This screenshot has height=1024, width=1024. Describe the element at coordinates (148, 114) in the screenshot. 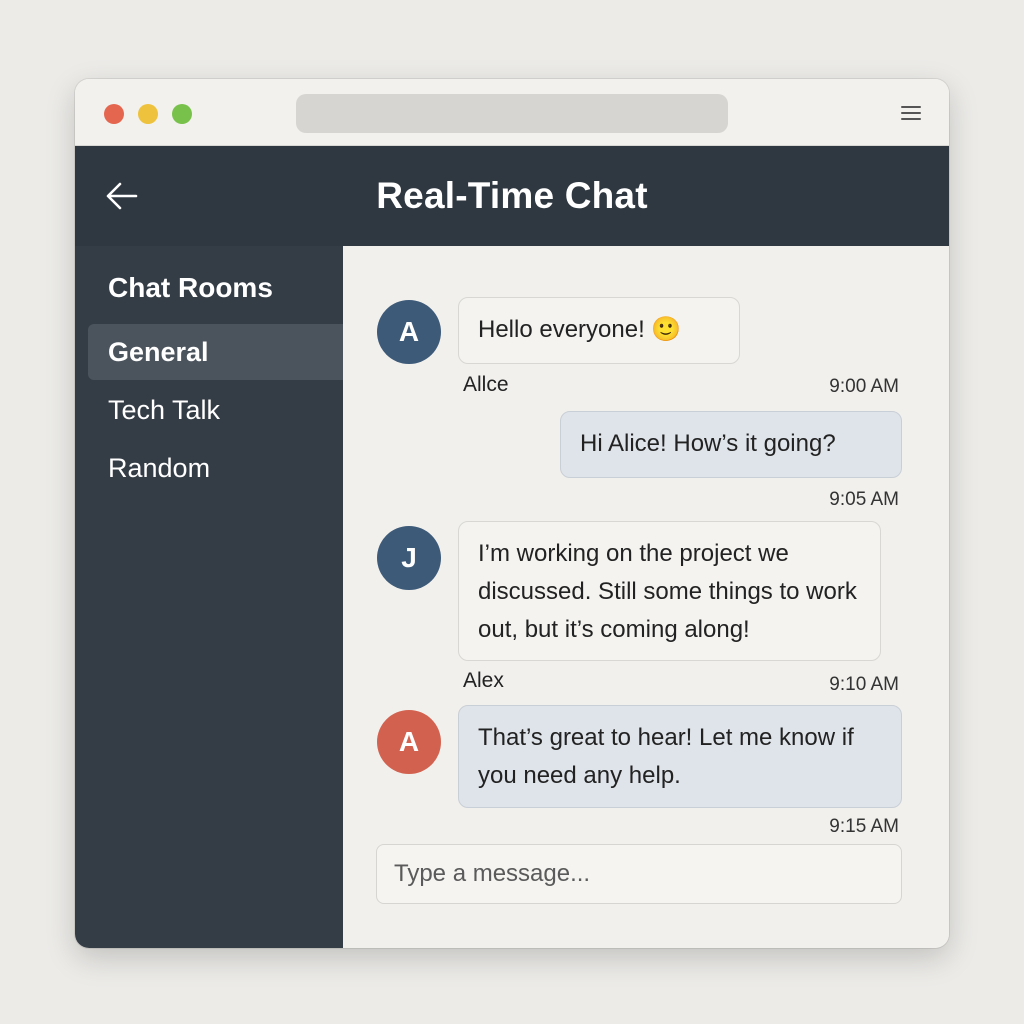

I see `minimize-window-button` at that location.